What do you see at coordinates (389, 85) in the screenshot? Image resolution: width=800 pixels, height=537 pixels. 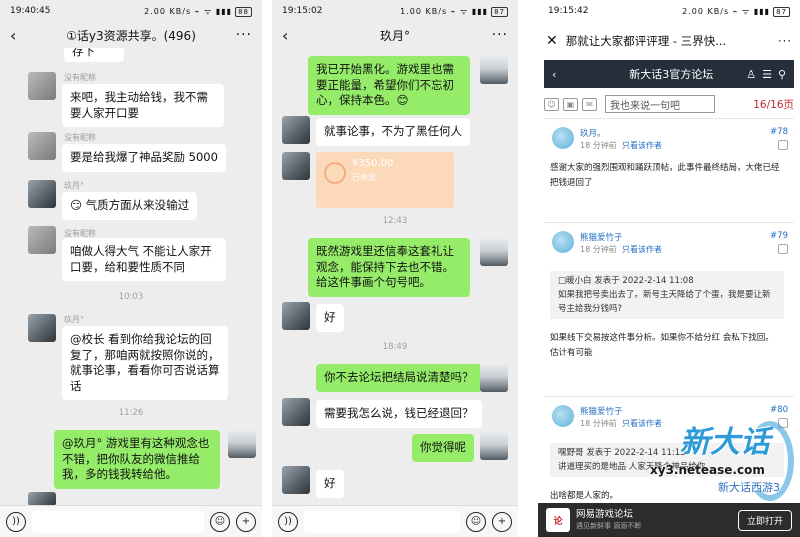 I see `message-bubble-sent: 我已开始黑化。游戏里也需要正能量，希望你们不忘初心，保持本色。😊` at bounding box center [389, 85].